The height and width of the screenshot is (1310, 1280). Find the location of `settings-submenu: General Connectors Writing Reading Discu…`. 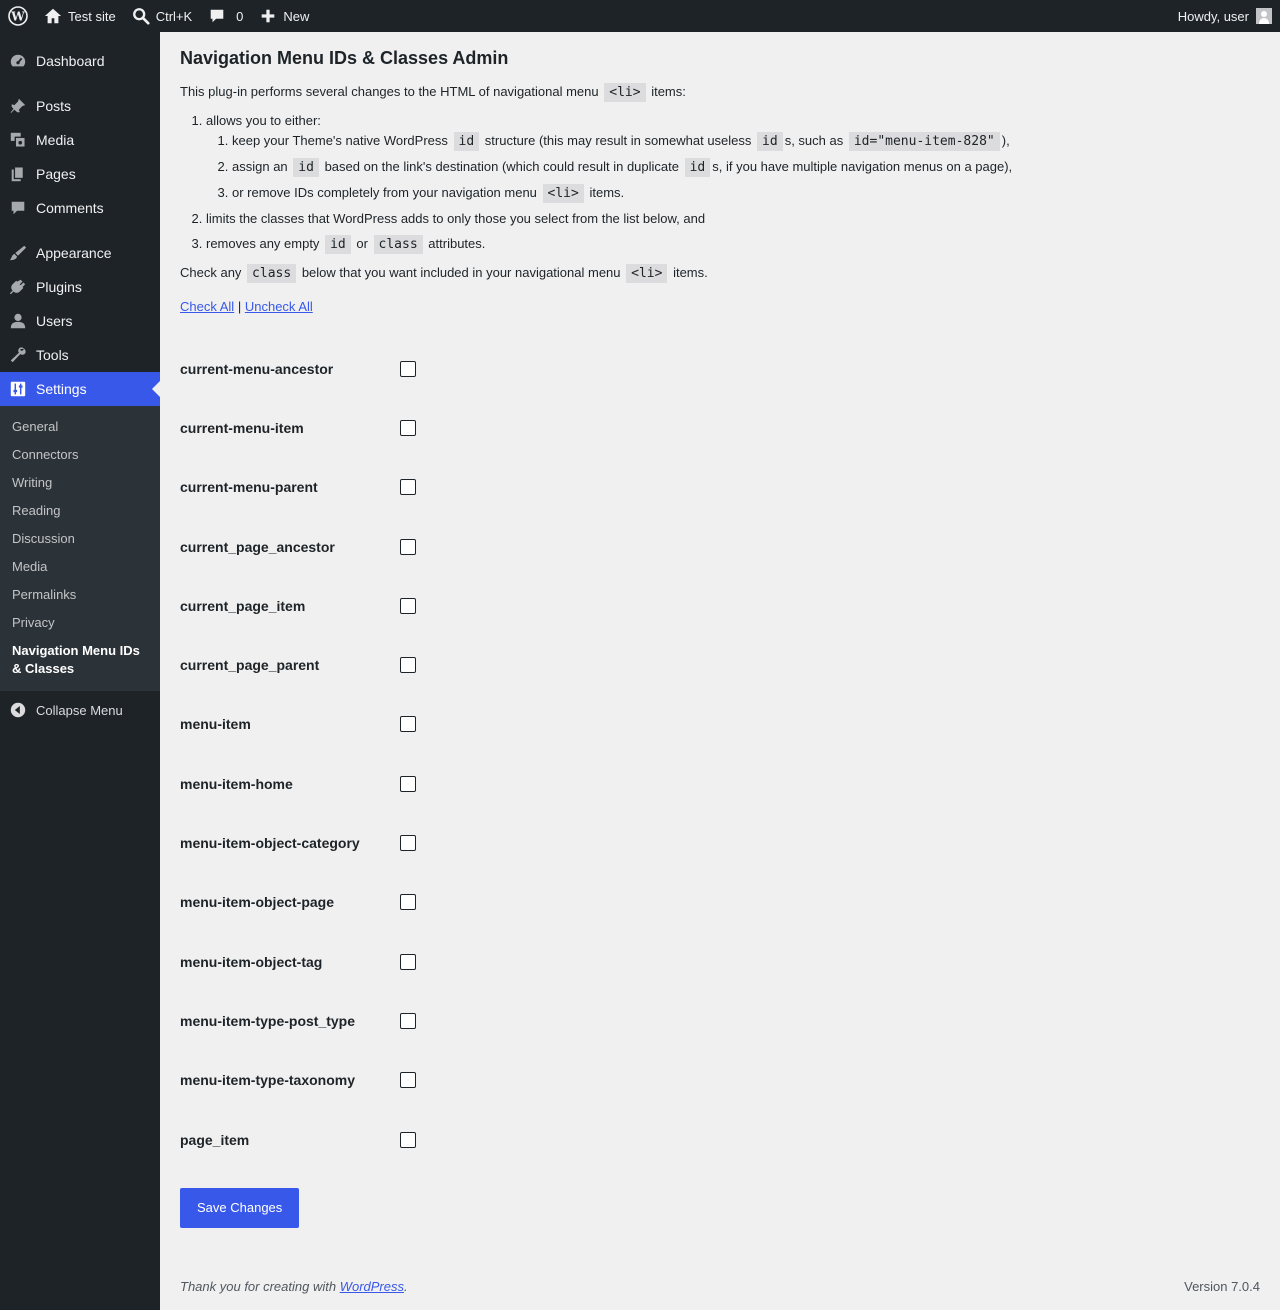

settings-submenu: General Connectors Writing Reading Discu… is located at coordinates (80, 548).